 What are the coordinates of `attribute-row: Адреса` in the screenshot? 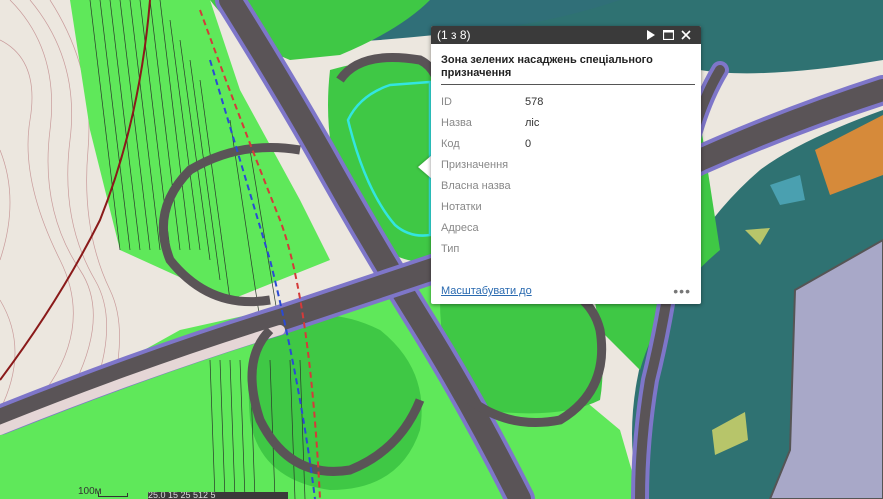 It's located at (492, 227).